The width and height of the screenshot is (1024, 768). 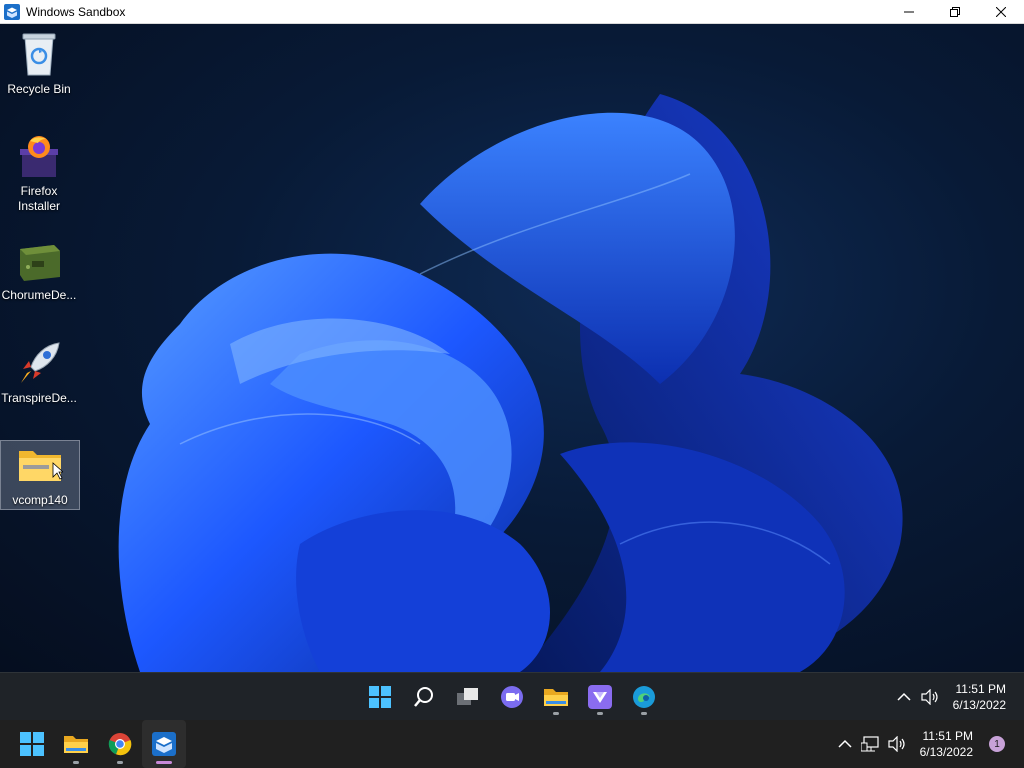 I want to click on minimize-icon, so click(x=909, y=11).